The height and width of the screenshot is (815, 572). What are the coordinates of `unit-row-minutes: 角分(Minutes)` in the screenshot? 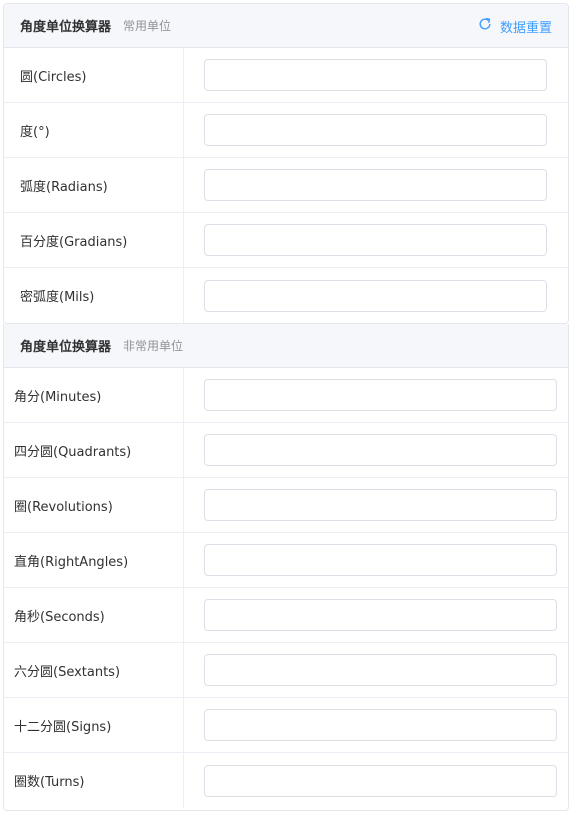 It's located at (286, 395).